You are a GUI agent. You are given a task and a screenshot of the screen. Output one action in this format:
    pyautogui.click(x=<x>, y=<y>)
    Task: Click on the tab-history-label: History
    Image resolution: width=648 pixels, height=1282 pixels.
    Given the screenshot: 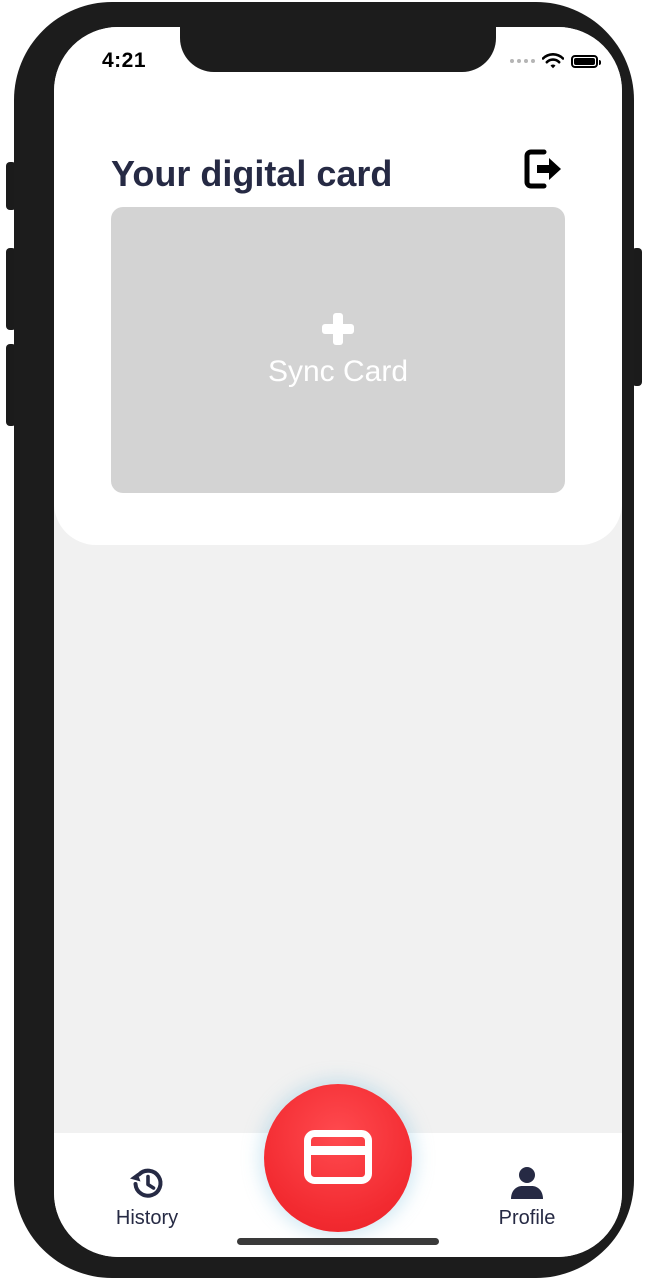 What is the action you would take?
    pyautogui.click(x=147, y=1218)
    